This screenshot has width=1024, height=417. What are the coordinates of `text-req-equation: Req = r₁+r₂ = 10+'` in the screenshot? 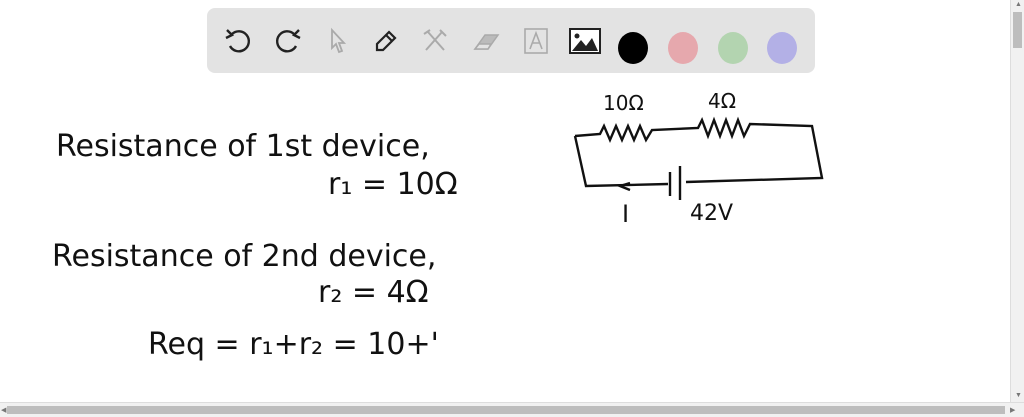 It's located at (293, 344).